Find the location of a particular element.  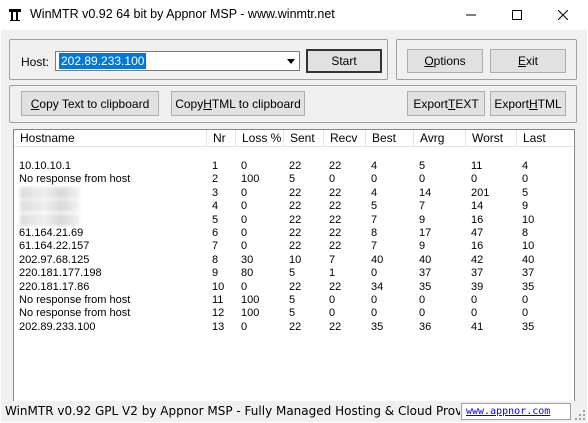

cell-loss: 100 is located at coordinates (250, 300).